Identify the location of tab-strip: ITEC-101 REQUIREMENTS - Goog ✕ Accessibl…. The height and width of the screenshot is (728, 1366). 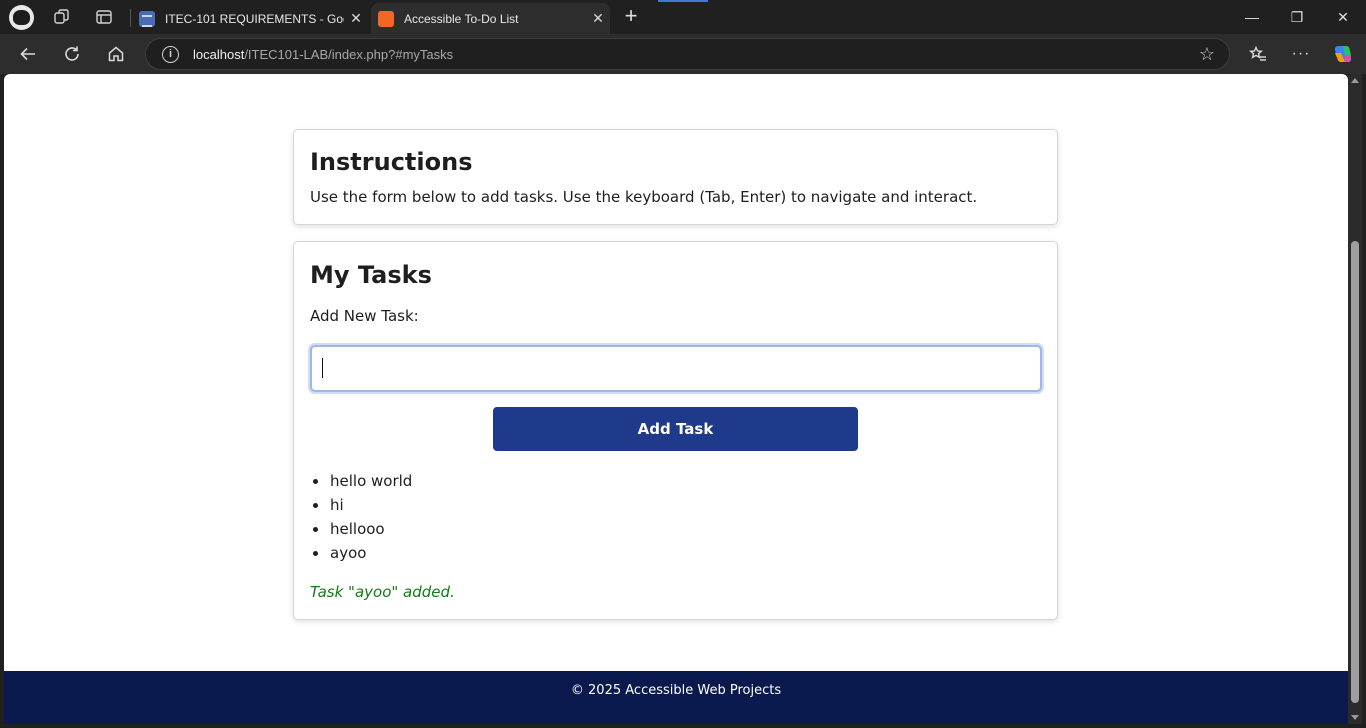
(683, 17).